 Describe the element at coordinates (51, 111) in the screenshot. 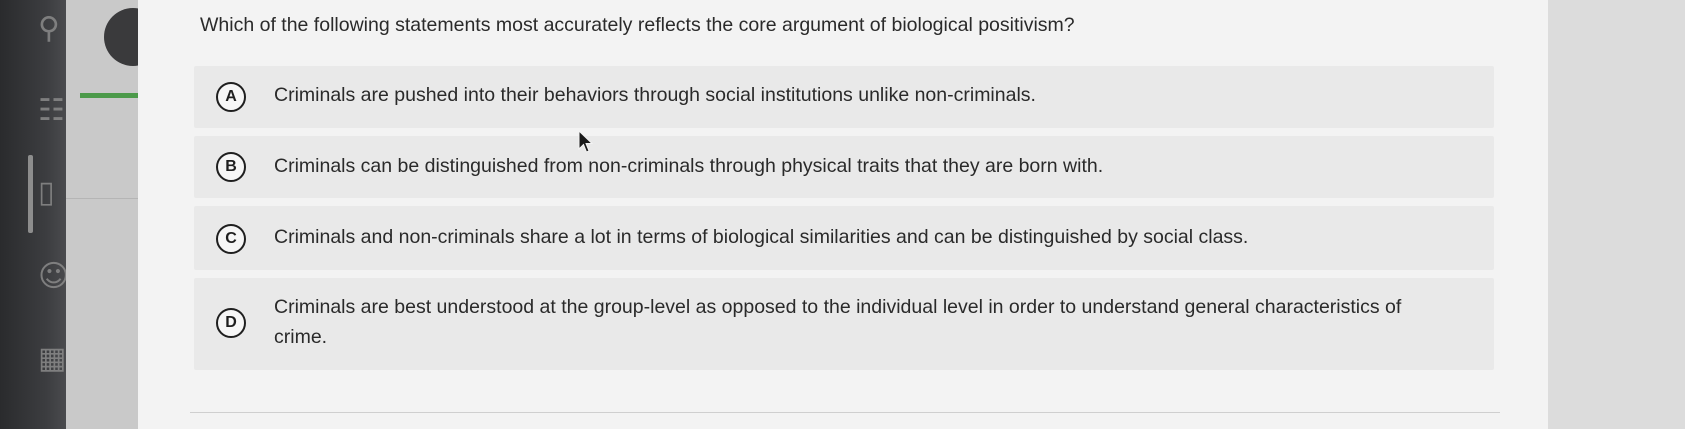

I see `globe-icon: ☷` at that location.